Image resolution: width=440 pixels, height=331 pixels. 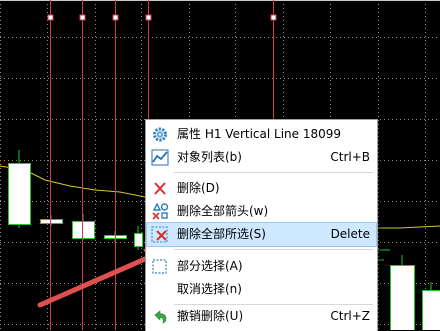 What do you see at coordinates (209, 289) in the screenshot?
I see `menu-item-label: 取消选择(n)` at bounding box center [209, 289].